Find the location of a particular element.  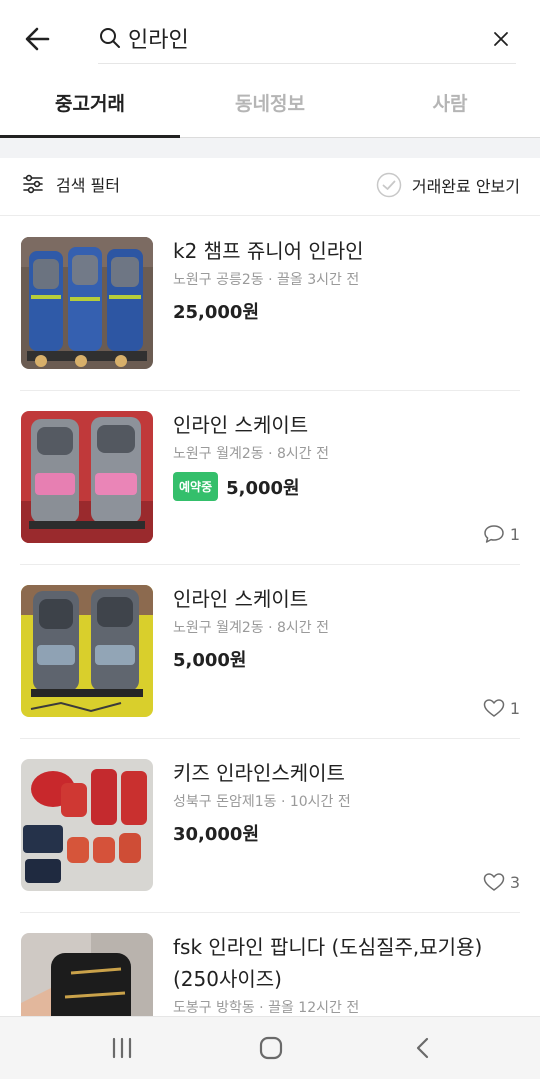

hide-completed-toggle: 거래완료 안보기 is located at coordinates (448, 185).